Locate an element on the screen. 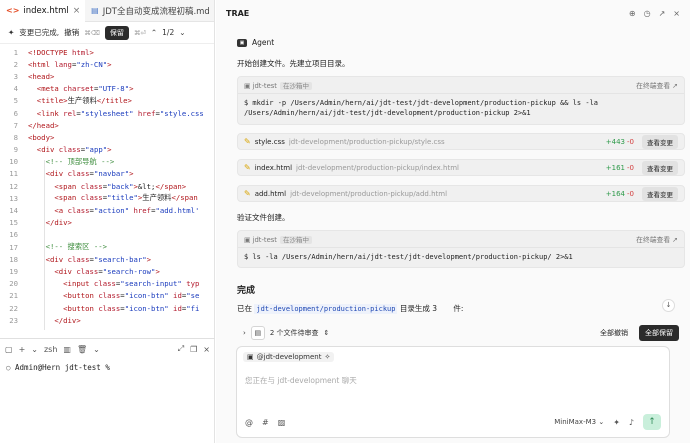 This screenshot has height=443, width=690. code-line: 9 <div class="app"> is located at coordinates (107, 150).